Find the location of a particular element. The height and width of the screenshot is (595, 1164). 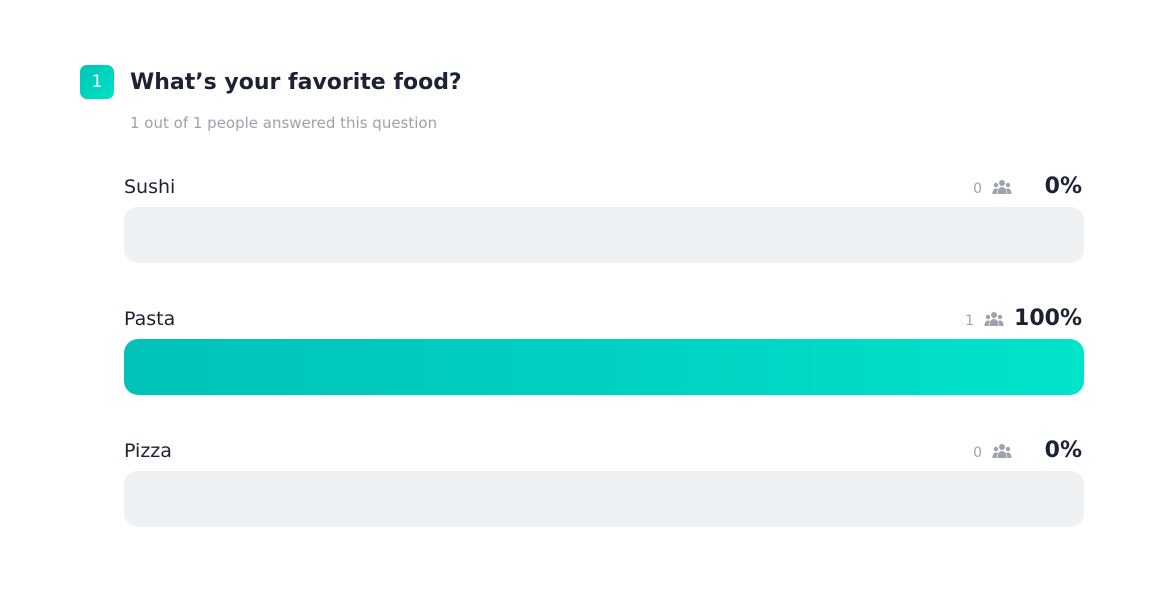

option-label: Sushi is located at coordinates (150, 187).